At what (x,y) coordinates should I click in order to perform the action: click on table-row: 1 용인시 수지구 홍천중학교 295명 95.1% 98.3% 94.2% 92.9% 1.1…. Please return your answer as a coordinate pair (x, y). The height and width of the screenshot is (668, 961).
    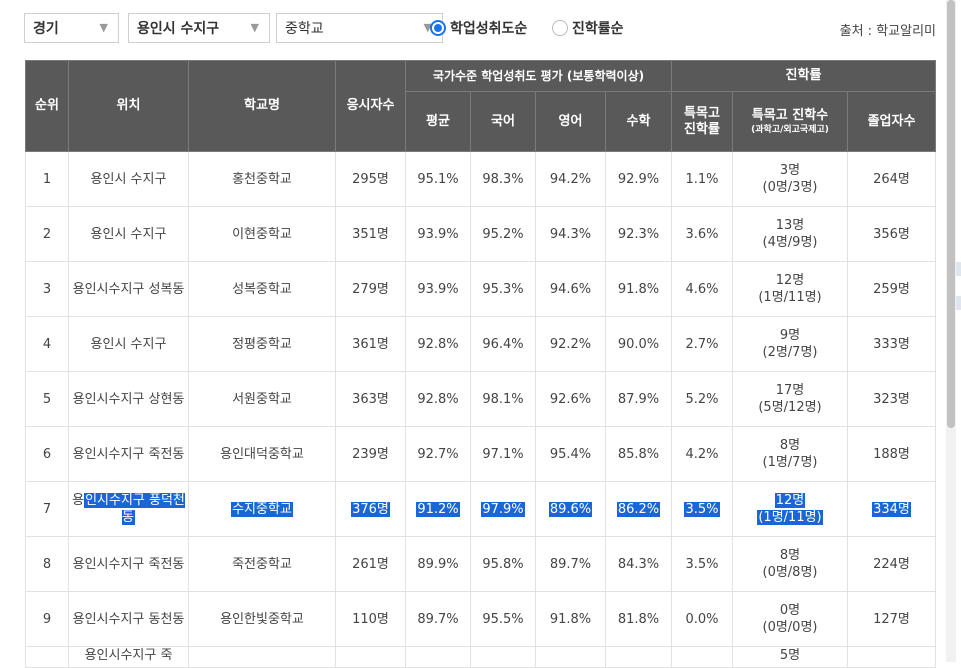
    Looking at the image, I should click on (480, 179).